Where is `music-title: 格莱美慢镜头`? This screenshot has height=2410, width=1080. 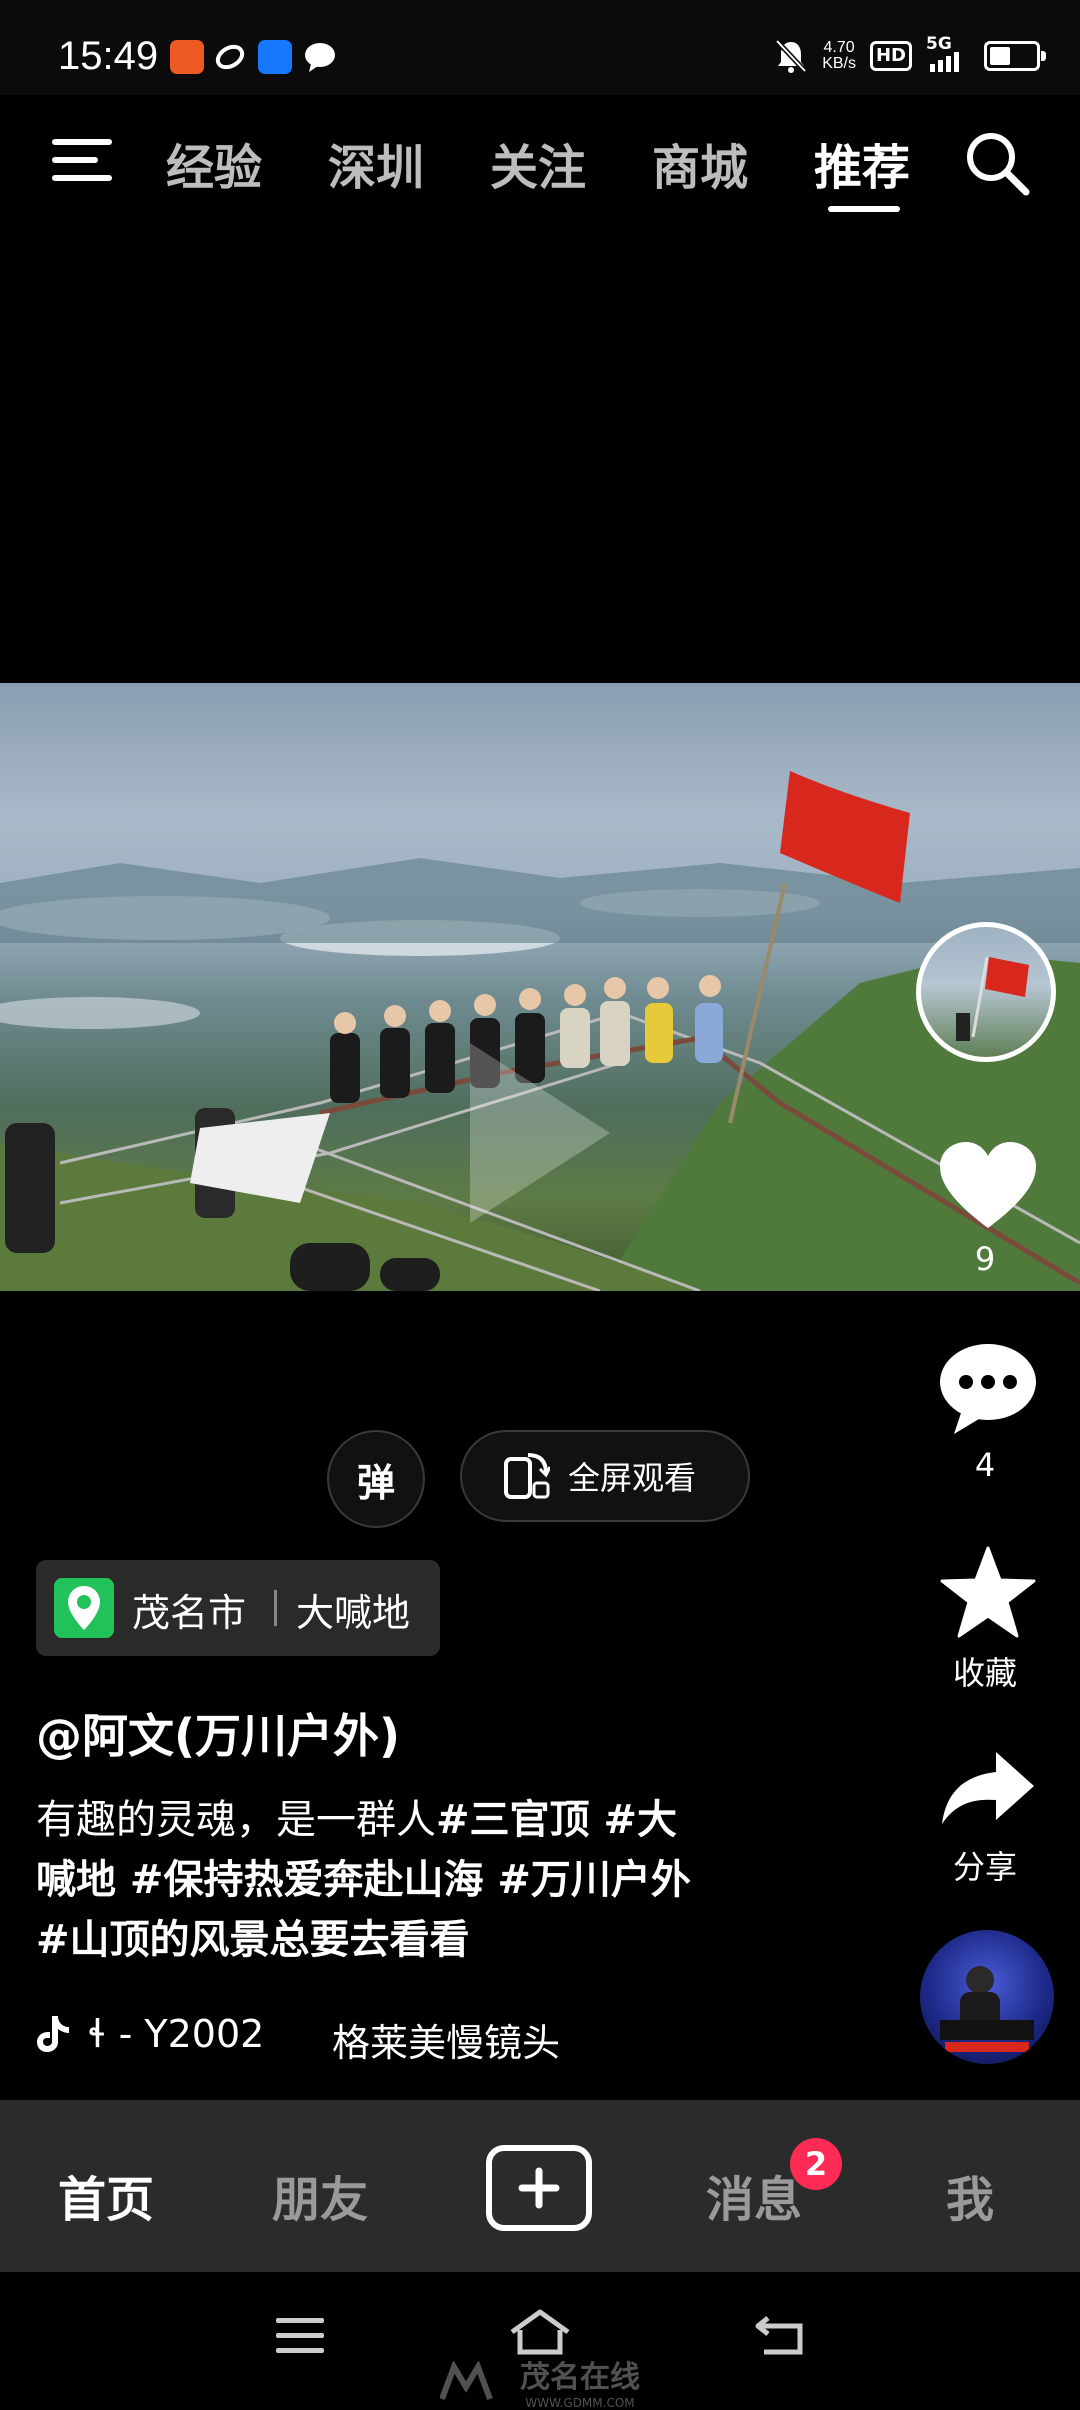 music-title: 格莱美慢镜头 is located at coordinates (446, 2039).